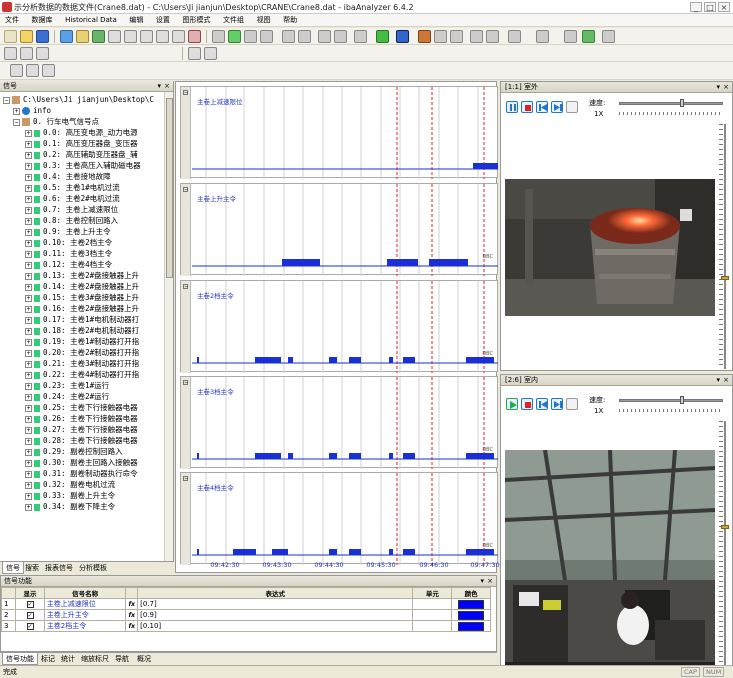  Describe the element at coordinates (130, 36) in the screenshot. I see `preview-icon` at that location.